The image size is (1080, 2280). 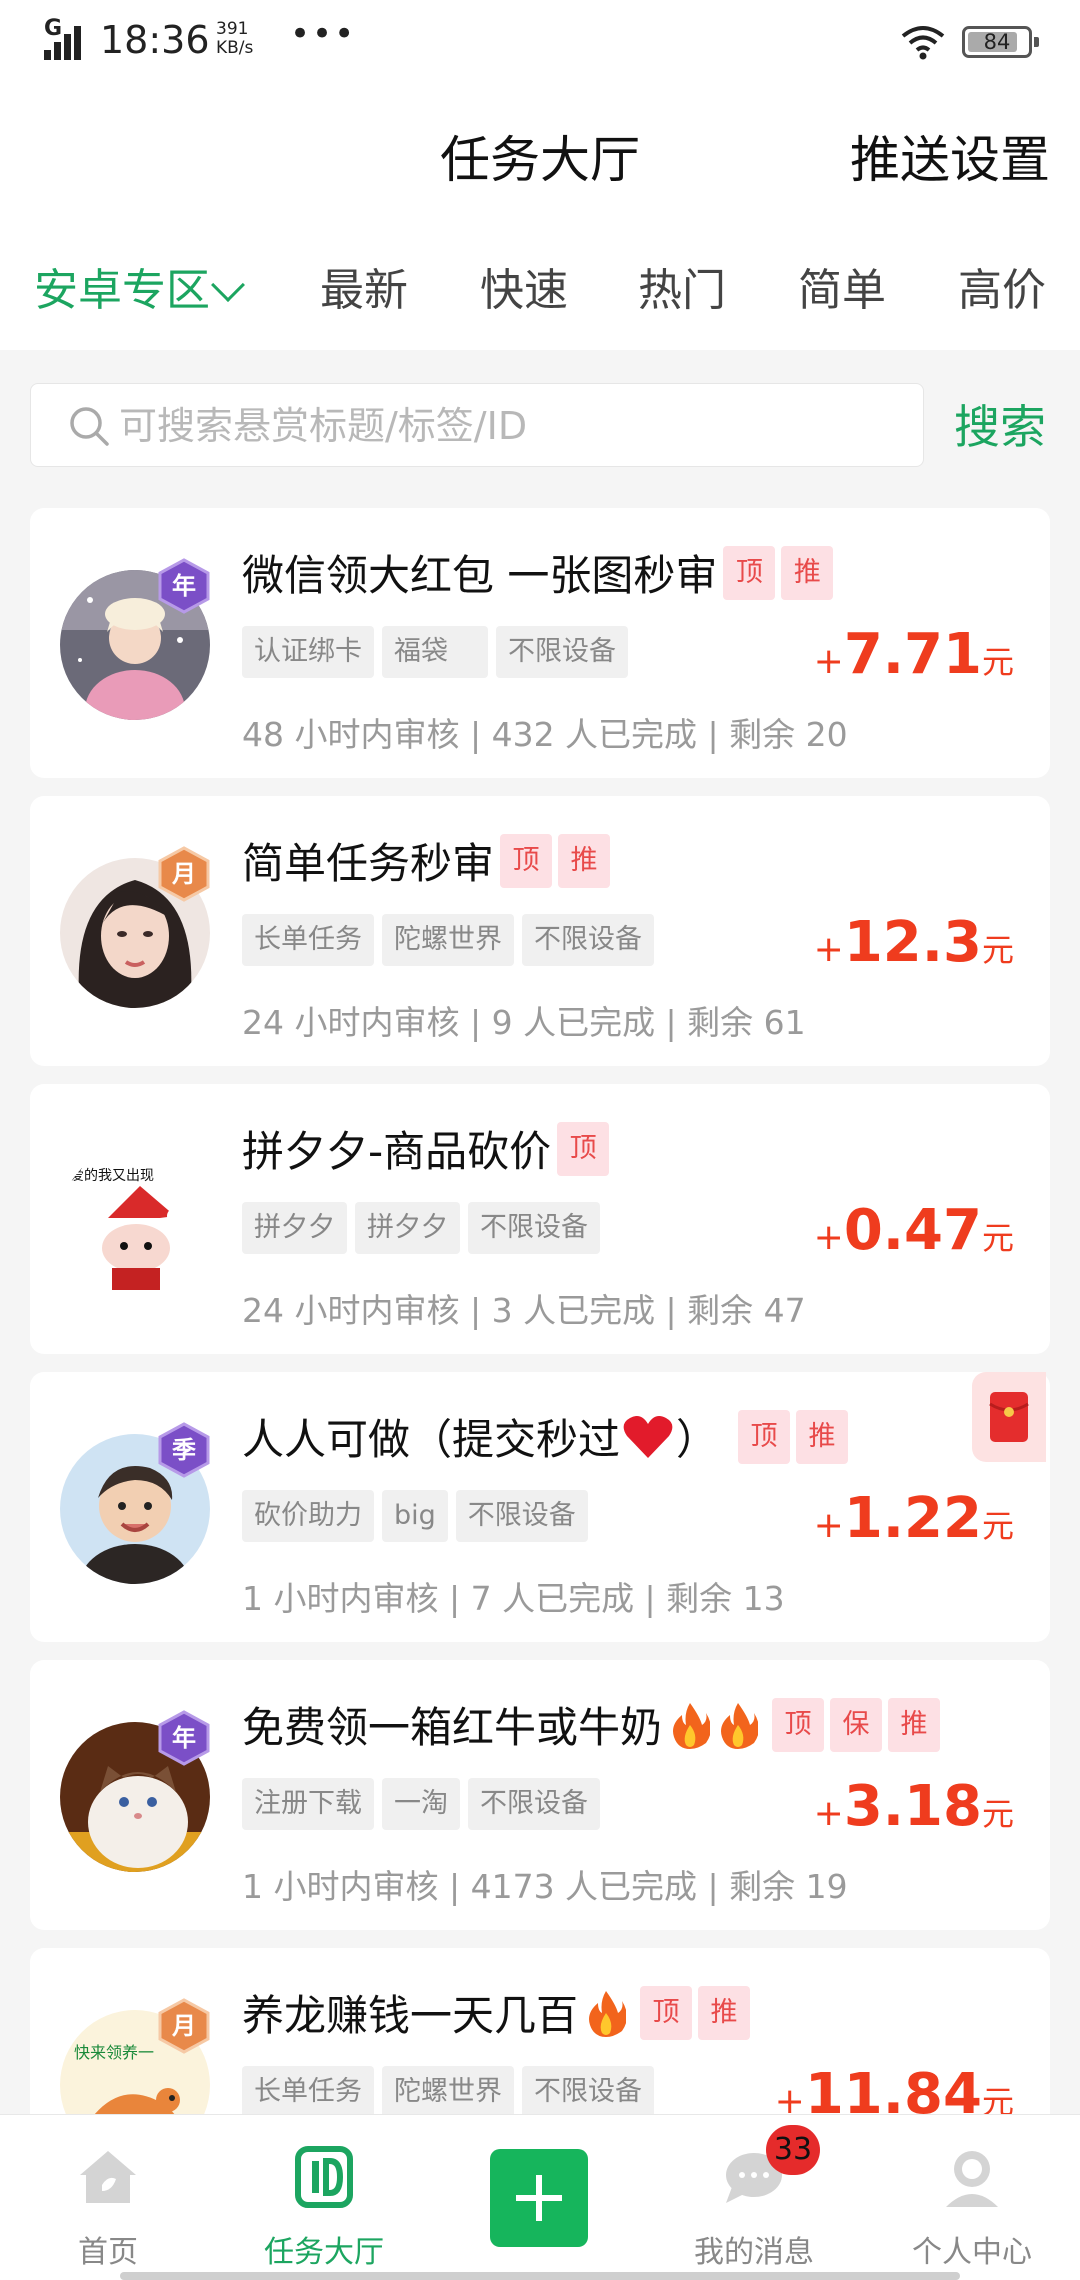 What do you see at coordinates (923, 43) in the screenshot?
I see `wifi-icon` at bounding box center [923, 43].